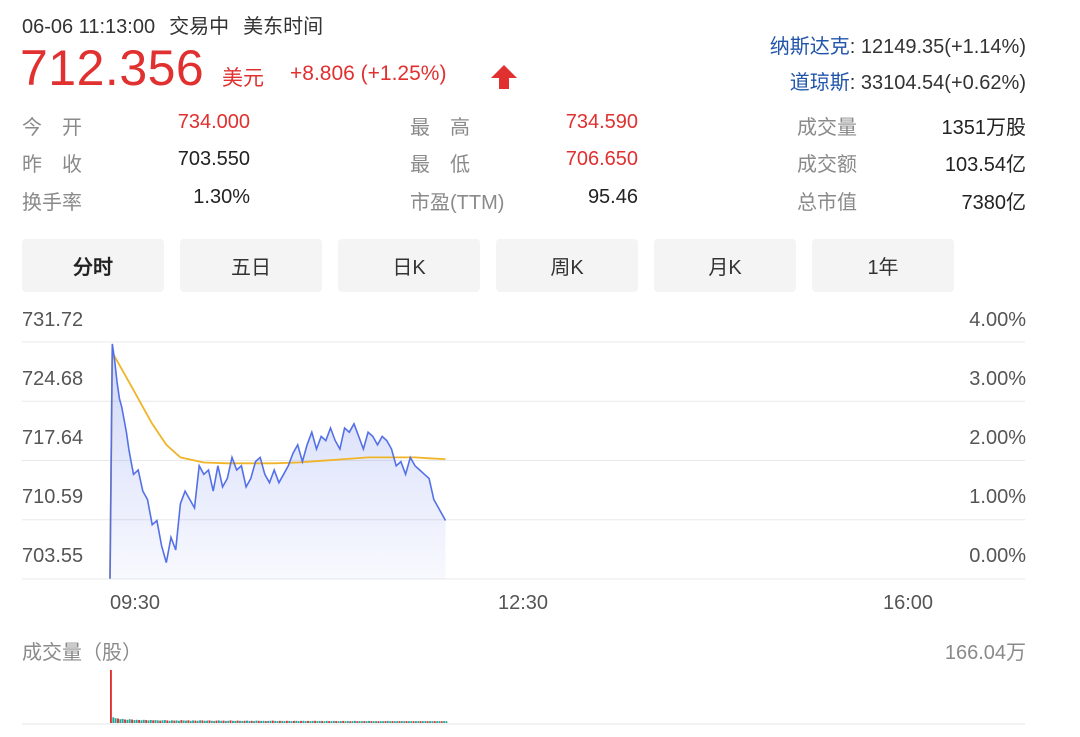 This screenshot has height=737, width=1080. Describe the element at coordinates (409, 265) in the screenshot. I see `tab-daily-k: 日K` at that location.